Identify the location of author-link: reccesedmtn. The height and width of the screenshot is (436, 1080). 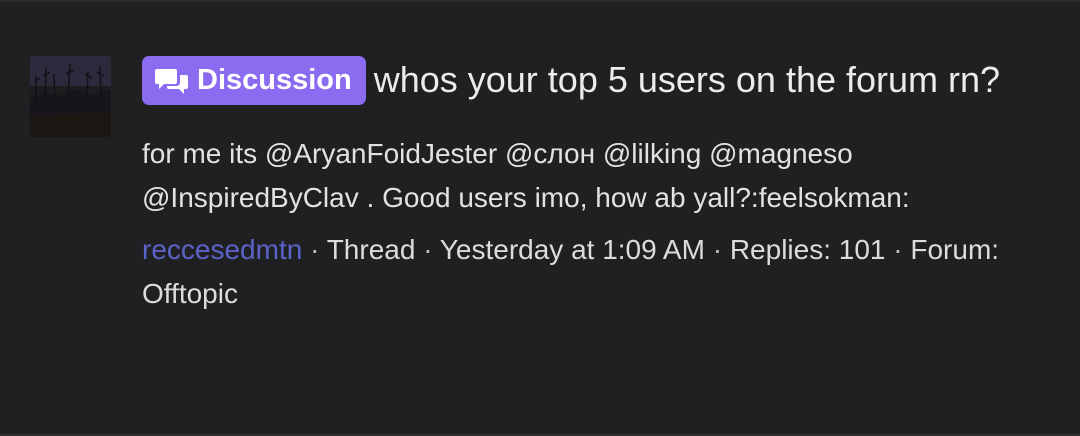
(222, 249).